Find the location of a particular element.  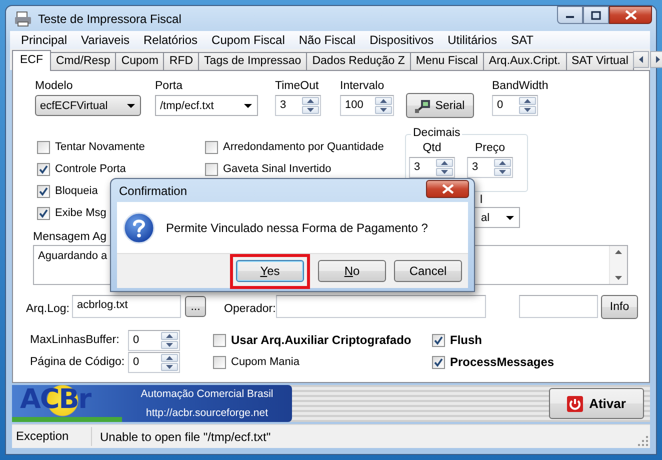

field-label: Preço is located at coordinates (490, 148).